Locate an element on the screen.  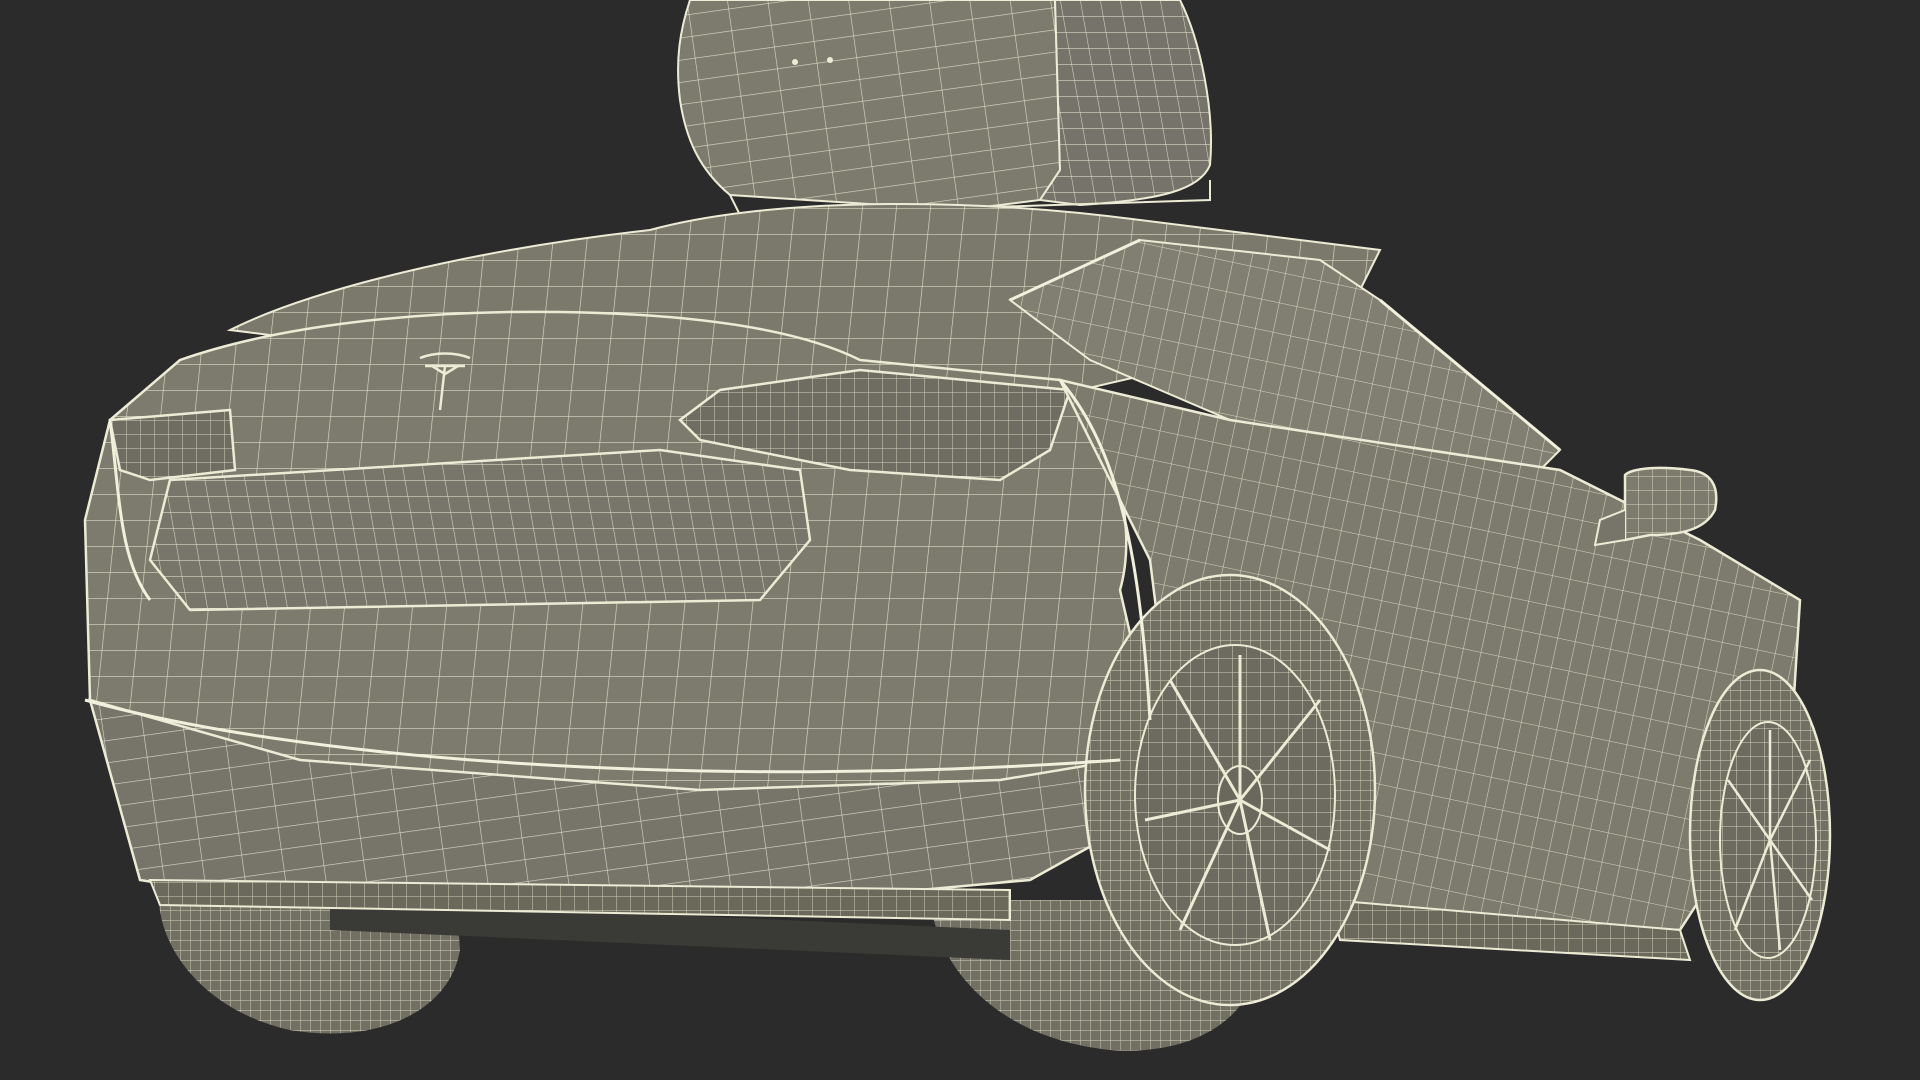
roof-box is located at coordinates (944, 108).